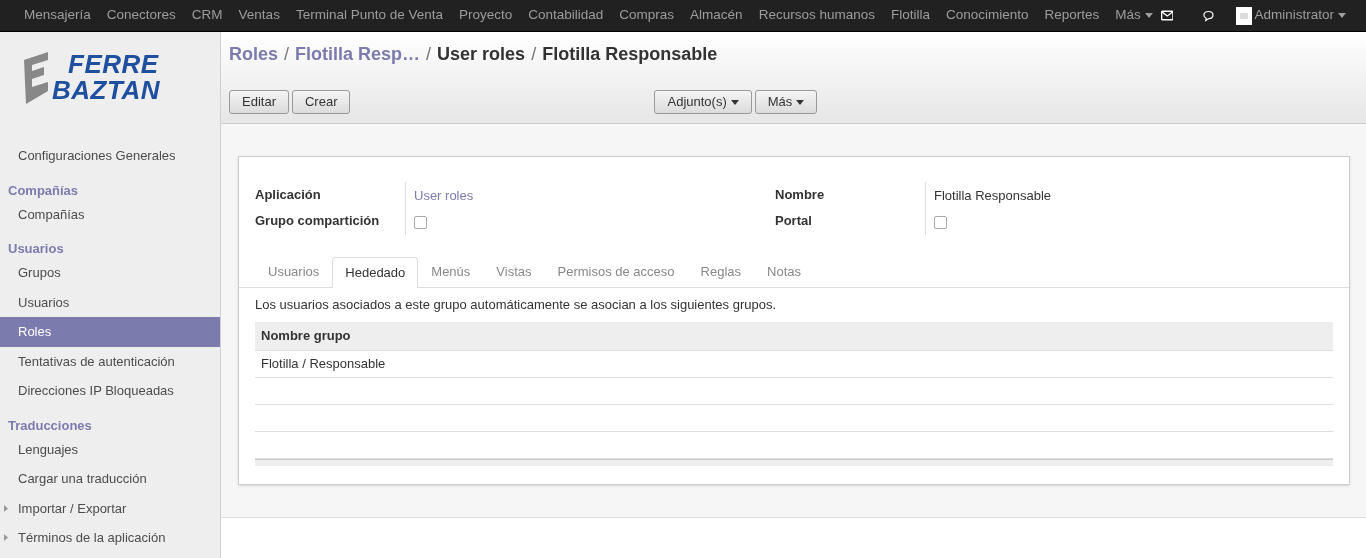  I want to click on sidebar-section-title: Compañías, so click(43, 190).